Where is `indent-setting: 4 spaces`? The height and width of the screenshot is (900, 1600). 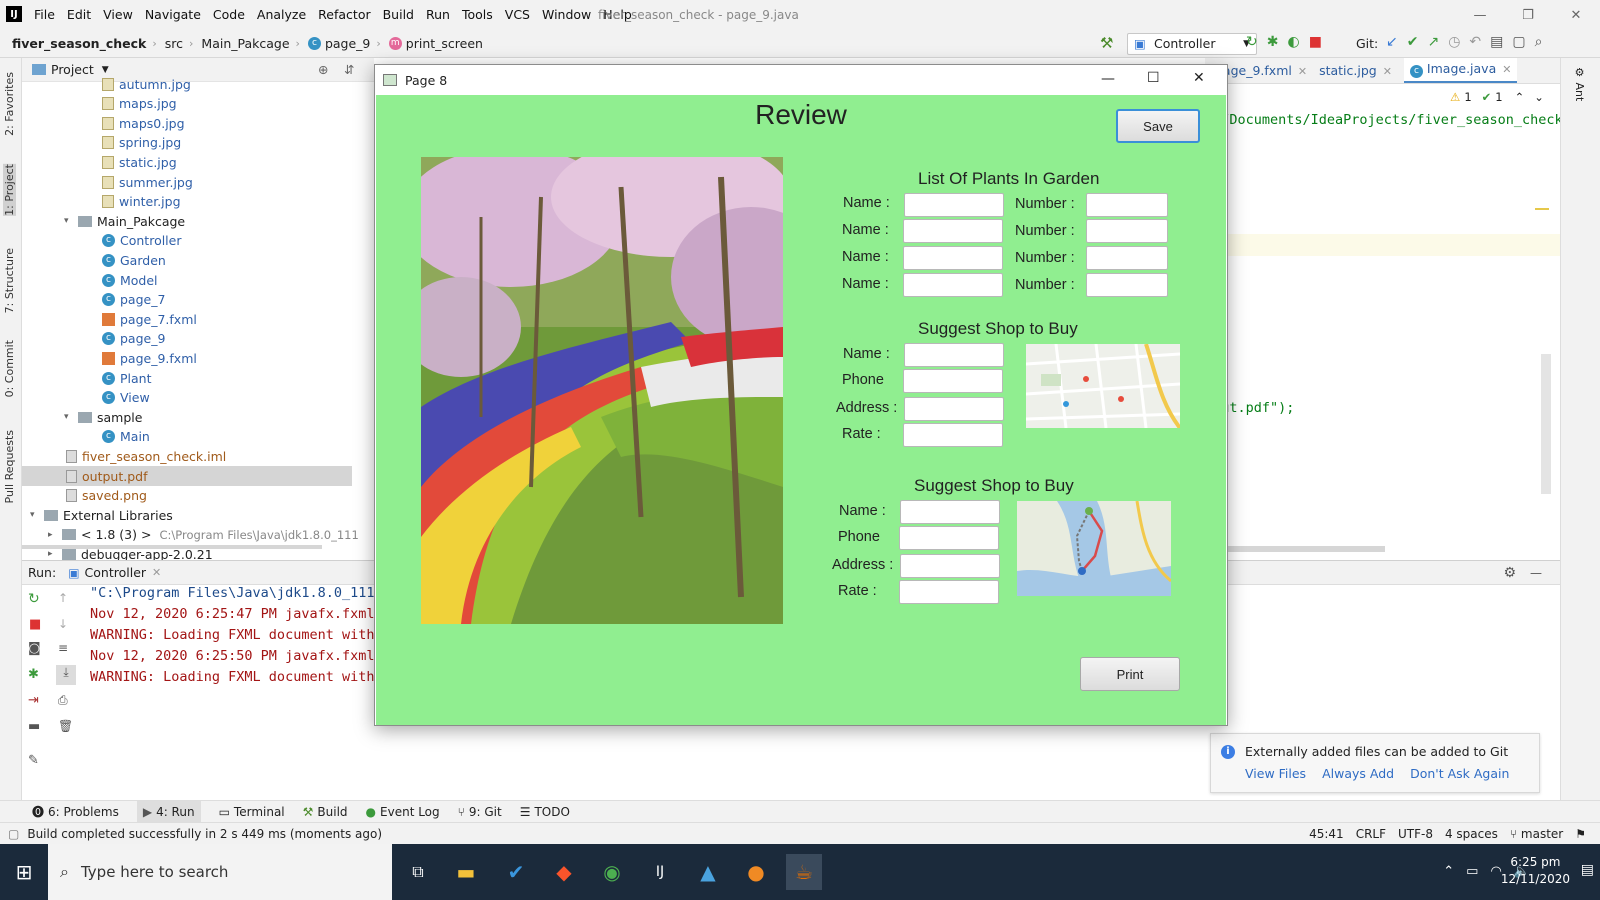 indent-setting: 4 spaces is located at coordinates (1471, 834).